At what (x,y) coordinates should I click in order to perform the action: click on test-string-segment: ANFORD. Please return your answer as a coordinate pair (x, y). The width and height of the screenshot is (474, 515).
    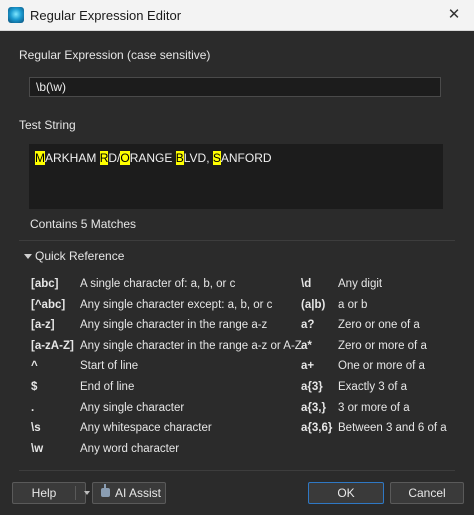
    Looking at the image, I should click on (246, 158).